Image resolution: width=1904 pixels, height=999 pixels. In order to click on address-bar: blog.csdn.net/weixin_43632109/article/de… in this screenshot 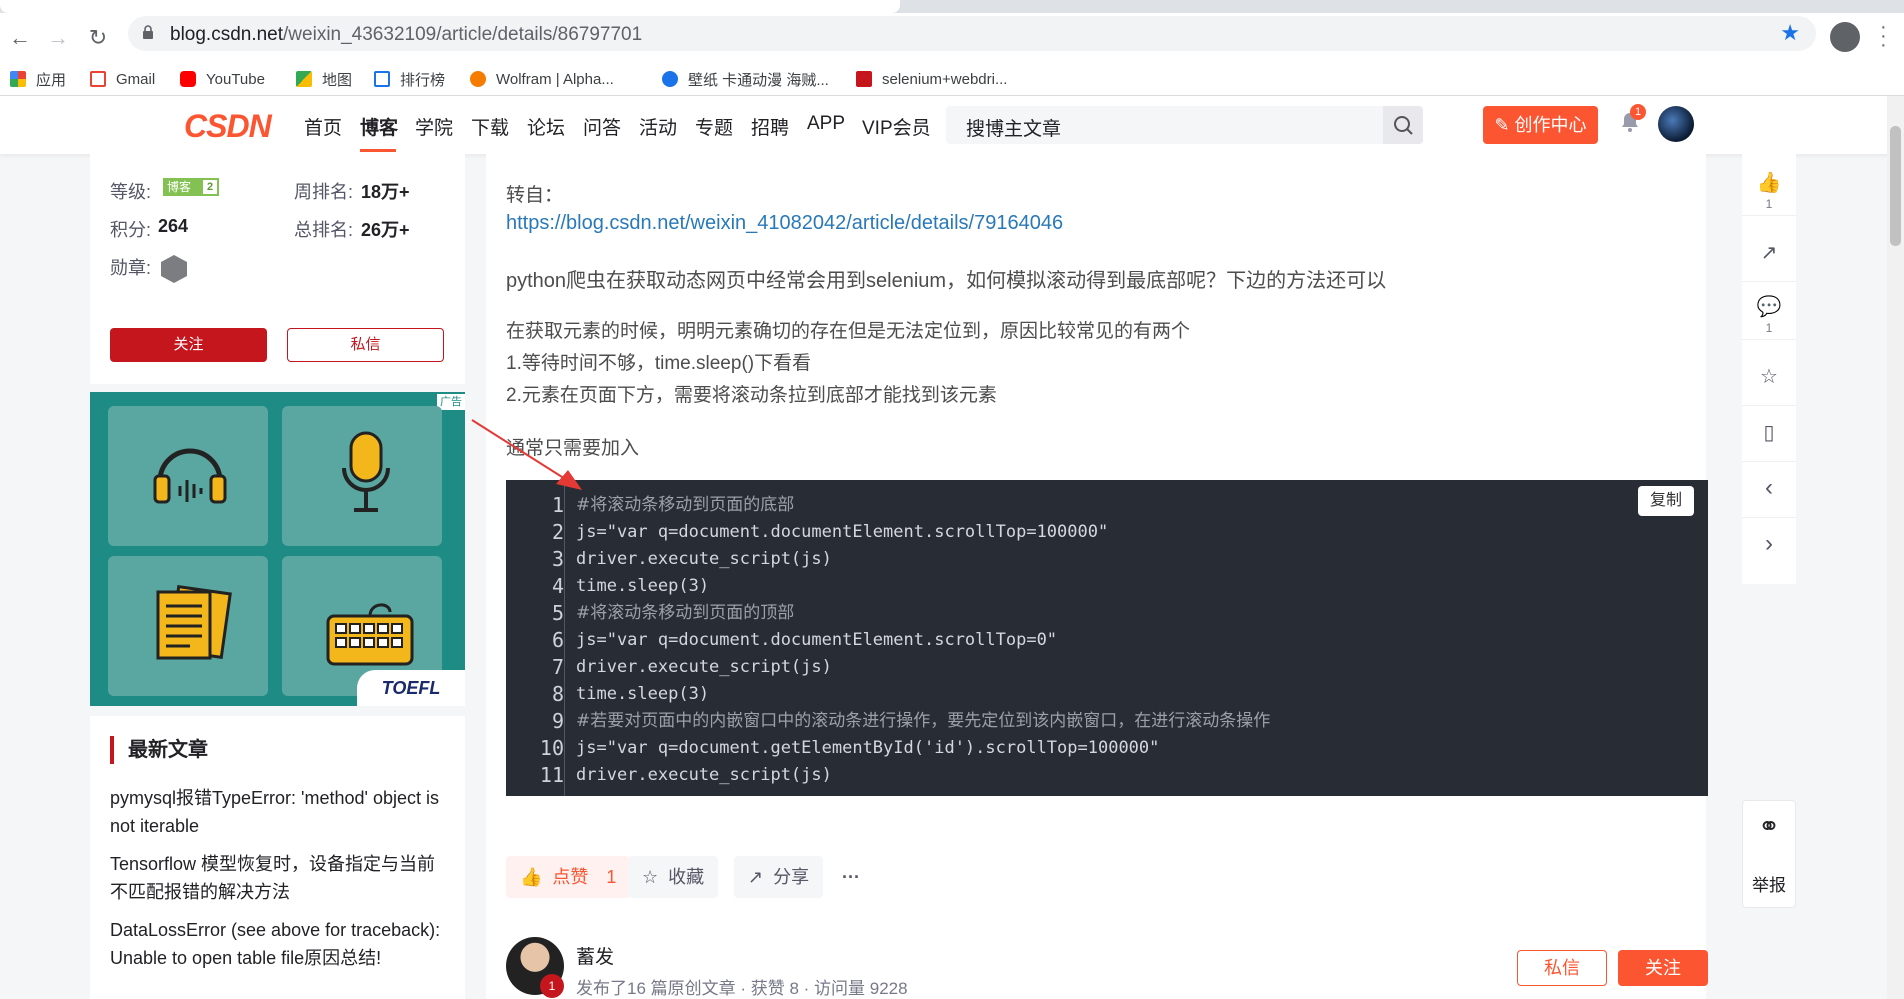, I will do `click(972, 33)`.